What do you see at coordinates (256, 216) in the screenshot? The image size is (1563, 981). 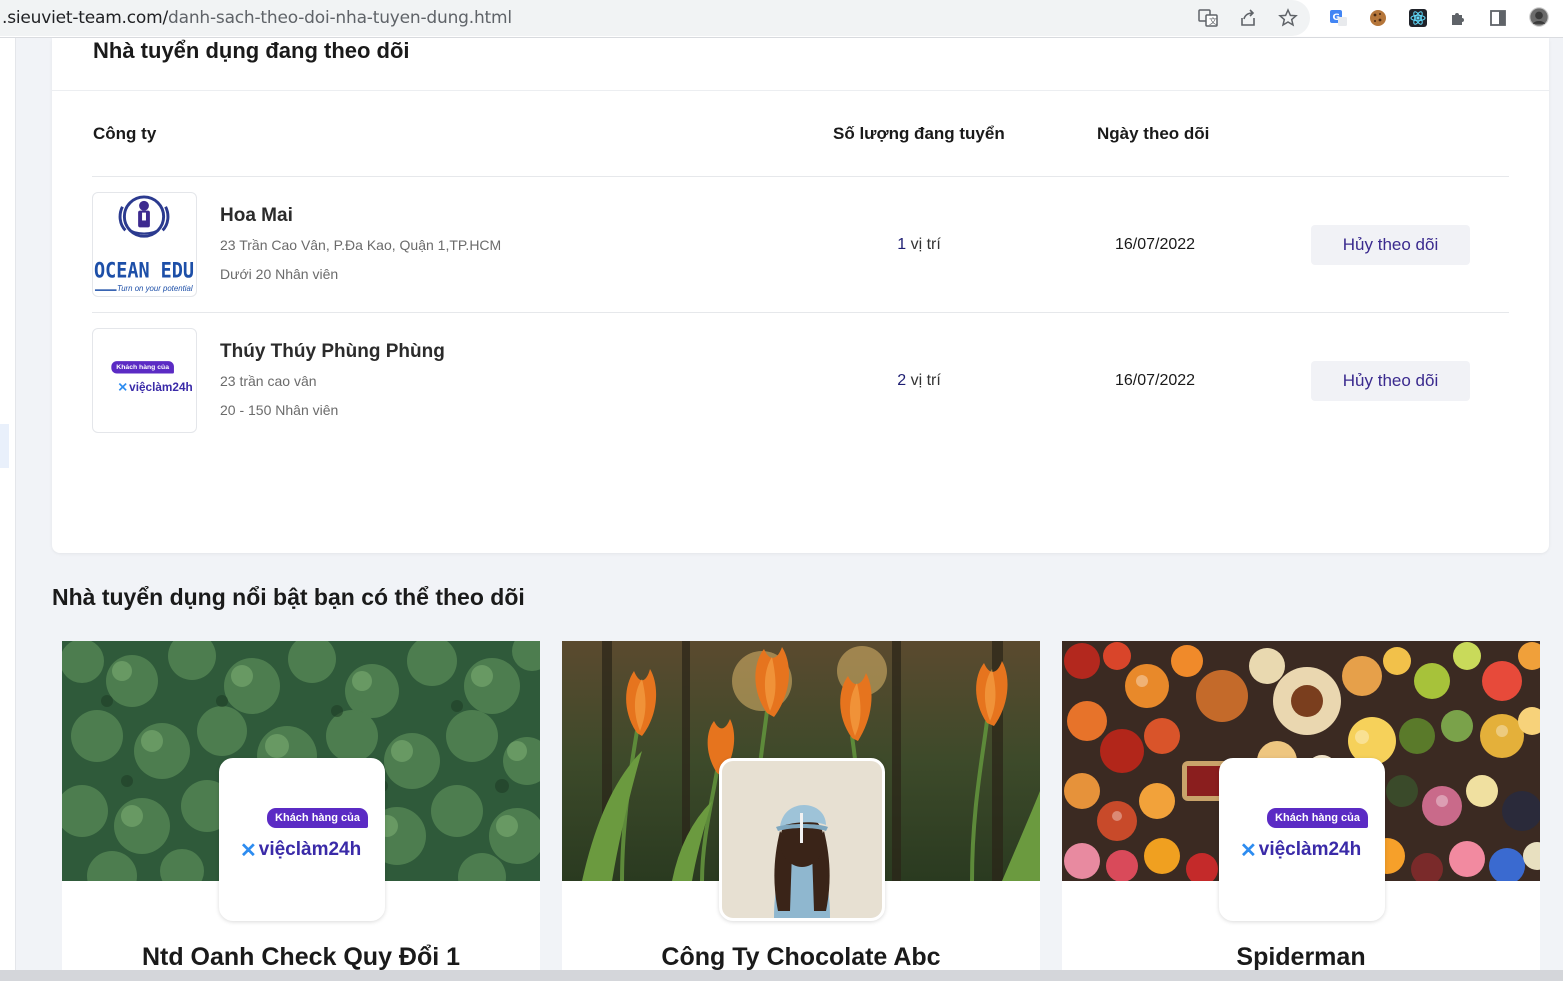 I see `company-name: Hoa Mai` at bounding box center [256, 216].